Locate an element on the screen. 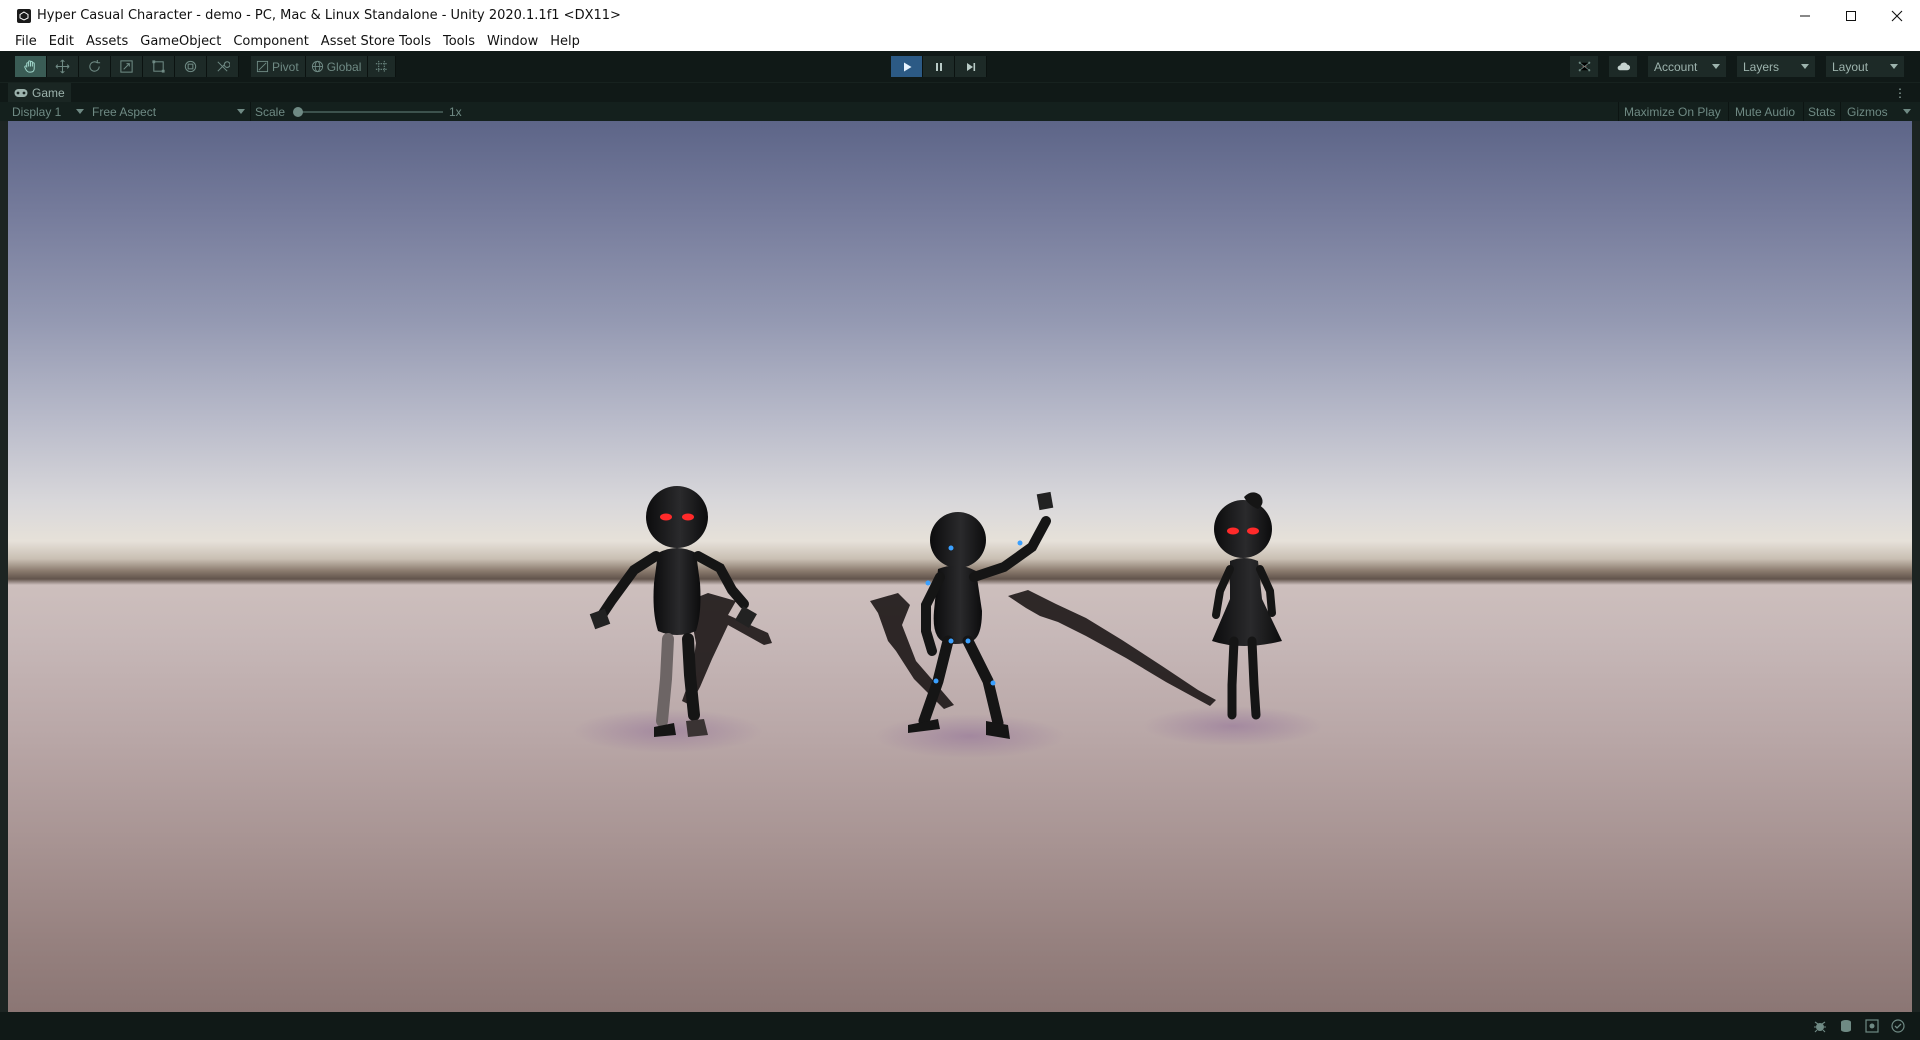 The width and height of the screenshot is (1920, 1040). cloud-icon is located at coordinates (1623, 66).